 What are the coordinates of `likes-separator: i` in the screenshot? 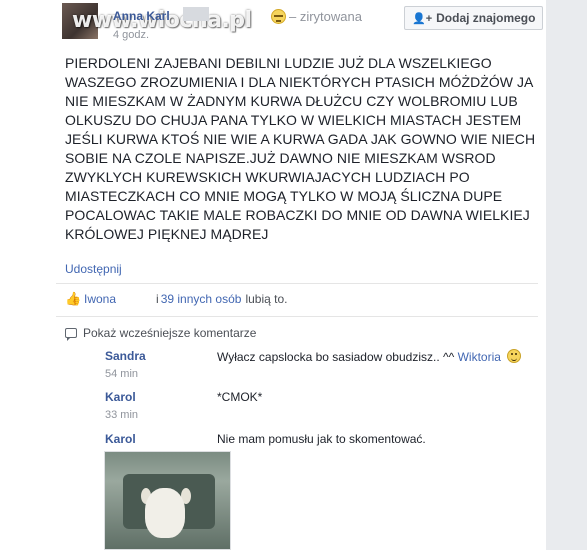 It's located at (157, 299).